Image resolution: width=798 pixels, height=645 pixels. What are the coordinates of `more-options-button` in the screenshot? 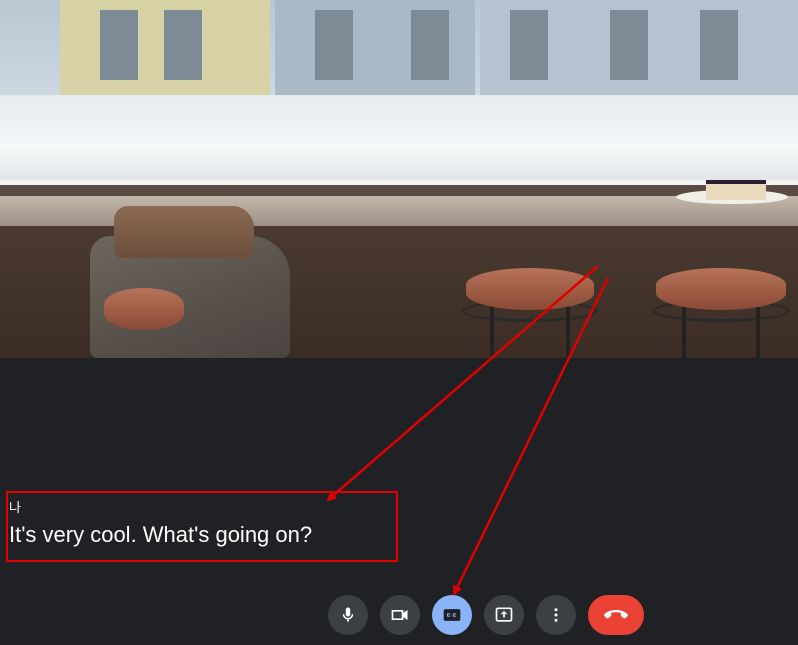 It's located at (556, 615).